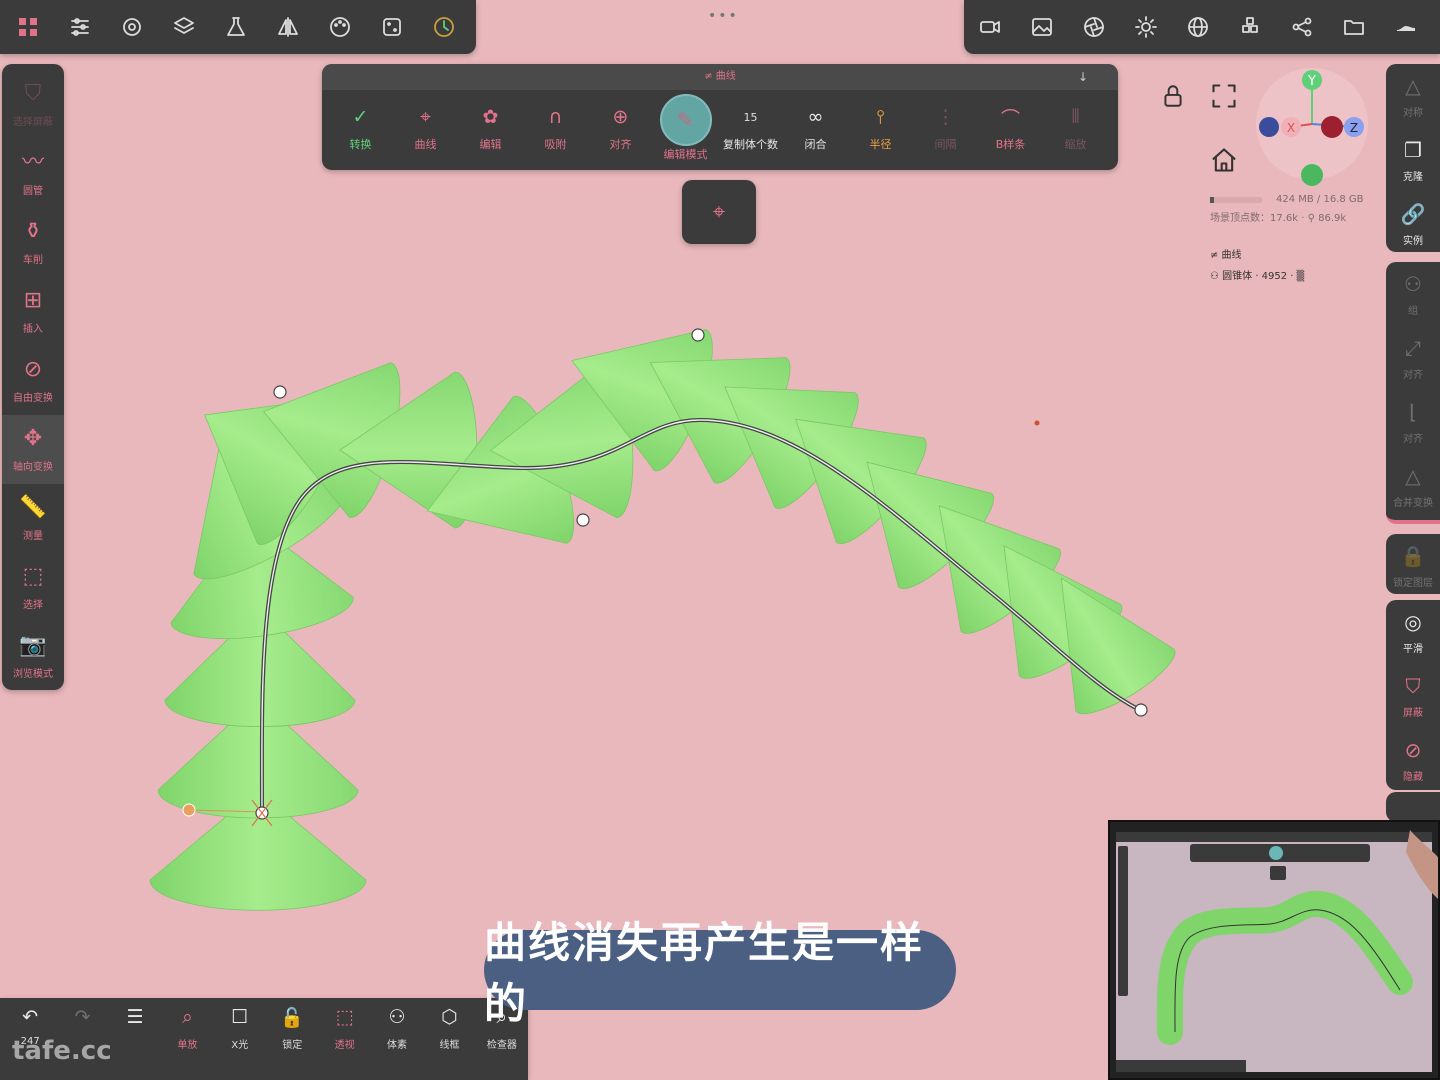  Describe the element at coordinates (1413, 96) in the screenshot. I see `right-tool-group1-0: △ 对称` at that location.